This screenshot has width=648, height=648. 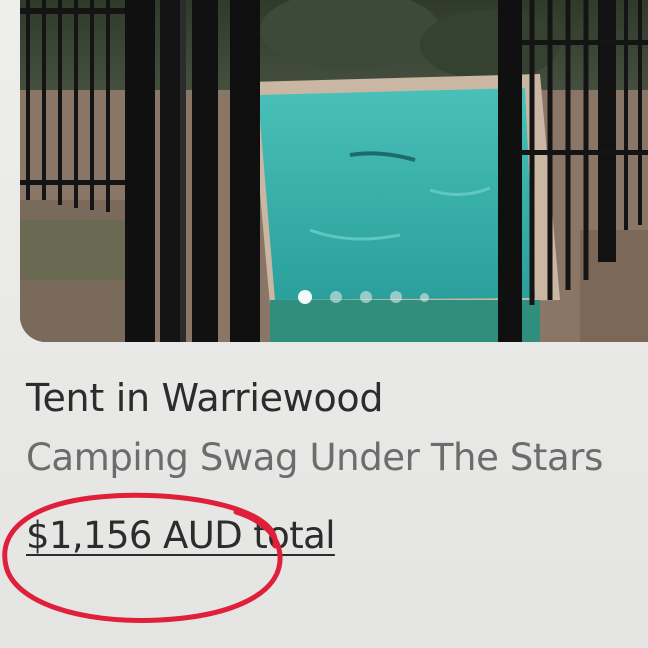 What do you see at coordinates (180, 535) in the screenshot?
I see `listing-total-price: $1,156 AUD total` at bounding box center [180, 535].